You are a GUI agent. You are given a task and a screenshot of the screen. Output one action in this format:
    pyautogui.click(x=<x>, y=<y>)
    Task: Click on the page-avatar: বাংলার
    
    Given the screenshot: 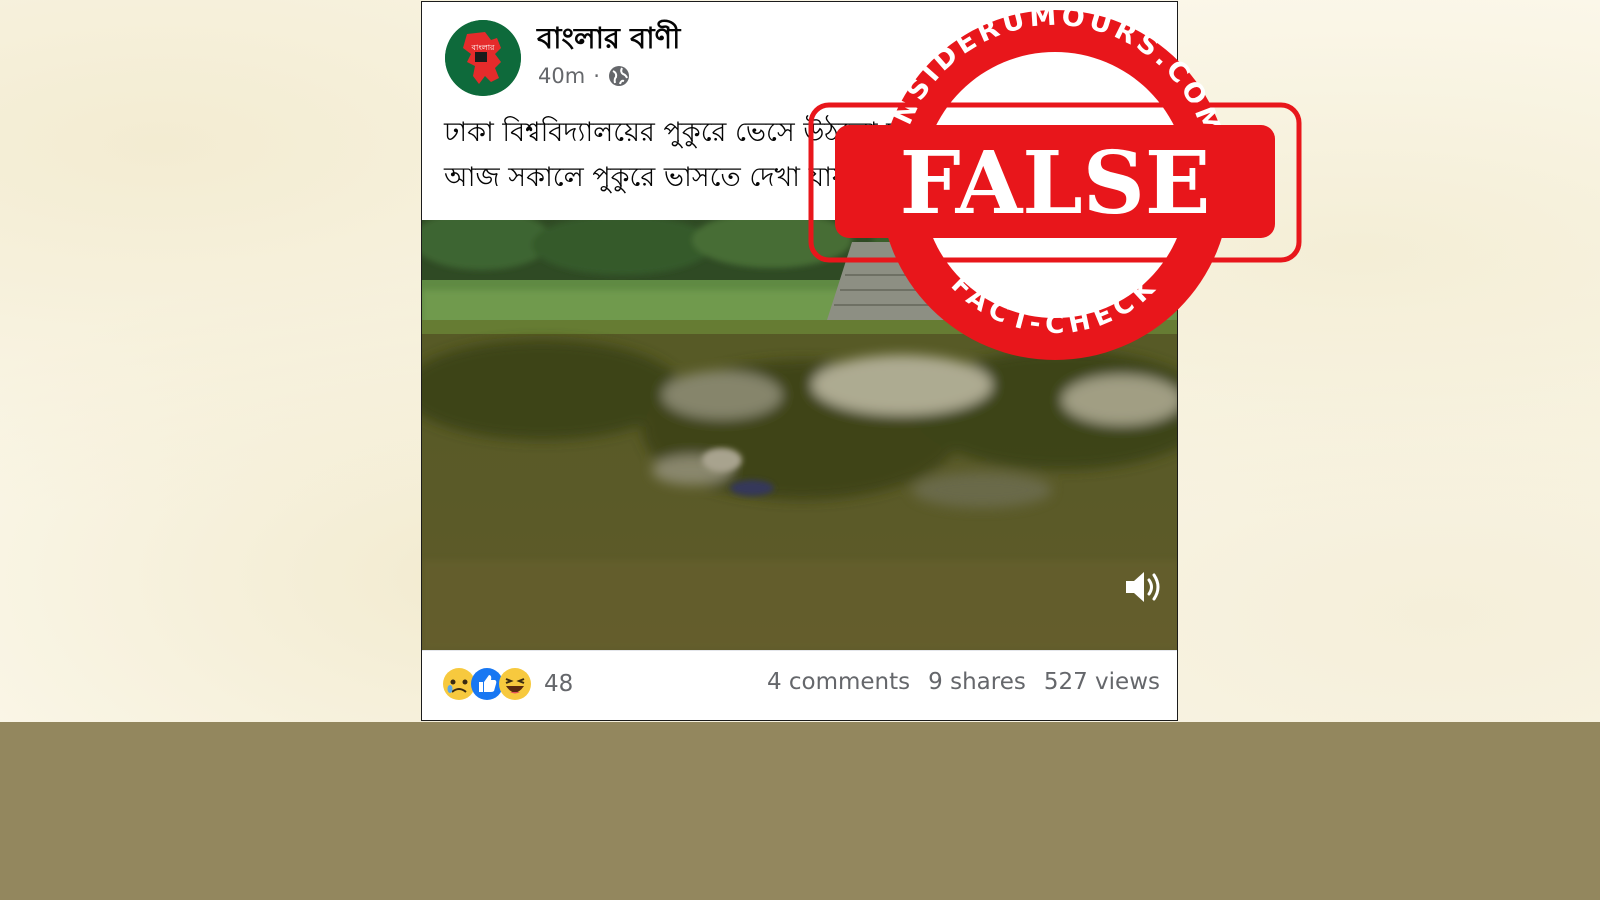 What is the action you would take?
    pyautogui.click(x=483, y=58)
    